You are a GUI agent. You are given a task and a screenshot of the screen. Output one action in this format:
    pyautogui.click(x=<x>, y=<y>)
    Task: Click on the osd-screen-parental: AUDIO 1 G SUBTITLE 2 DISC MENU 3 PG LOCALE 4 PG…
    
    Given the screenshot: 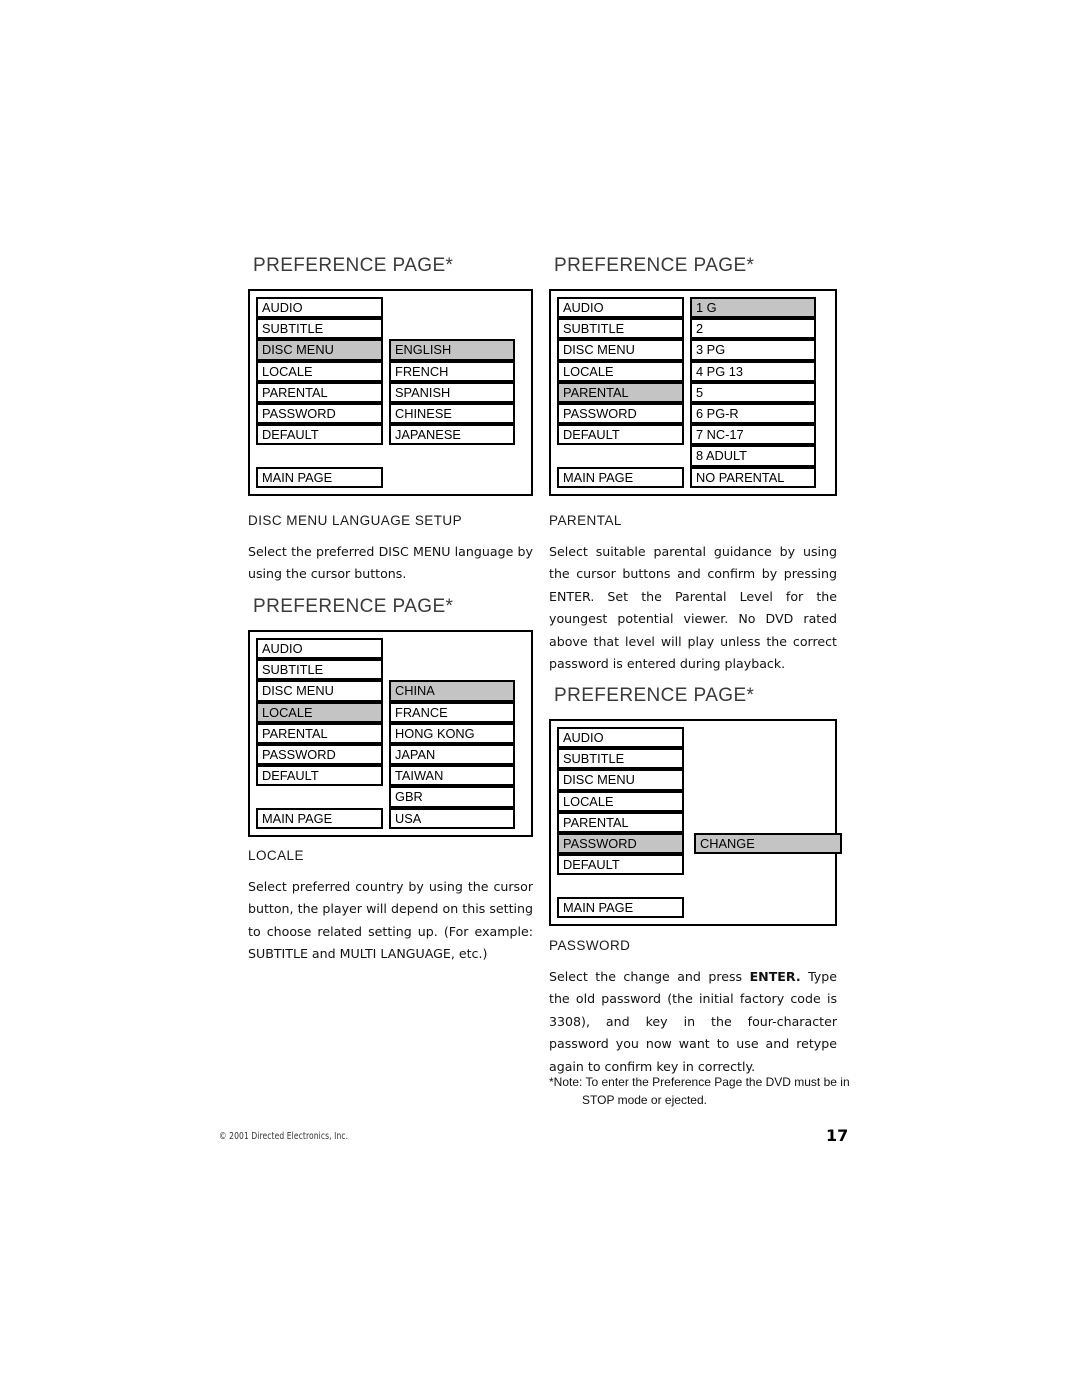 What is the action you would take?
    pyautogui.click(x=693, y=392)
    